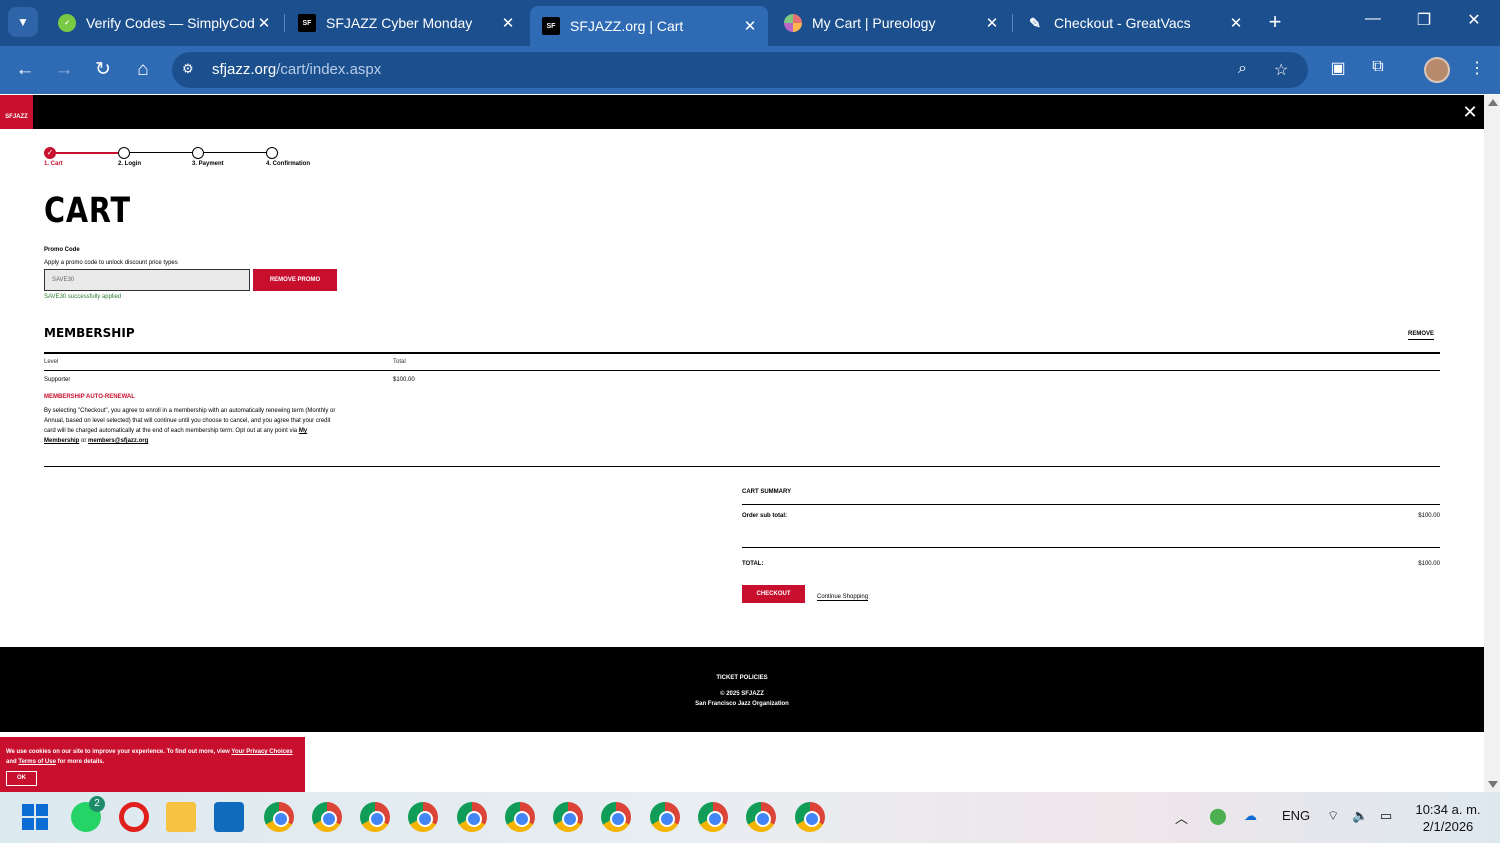  What do you see at coordinates (1493, 102) in the screenshot?
I see `scroll-up-arrow-icon` at bounding box center [1493, 102].